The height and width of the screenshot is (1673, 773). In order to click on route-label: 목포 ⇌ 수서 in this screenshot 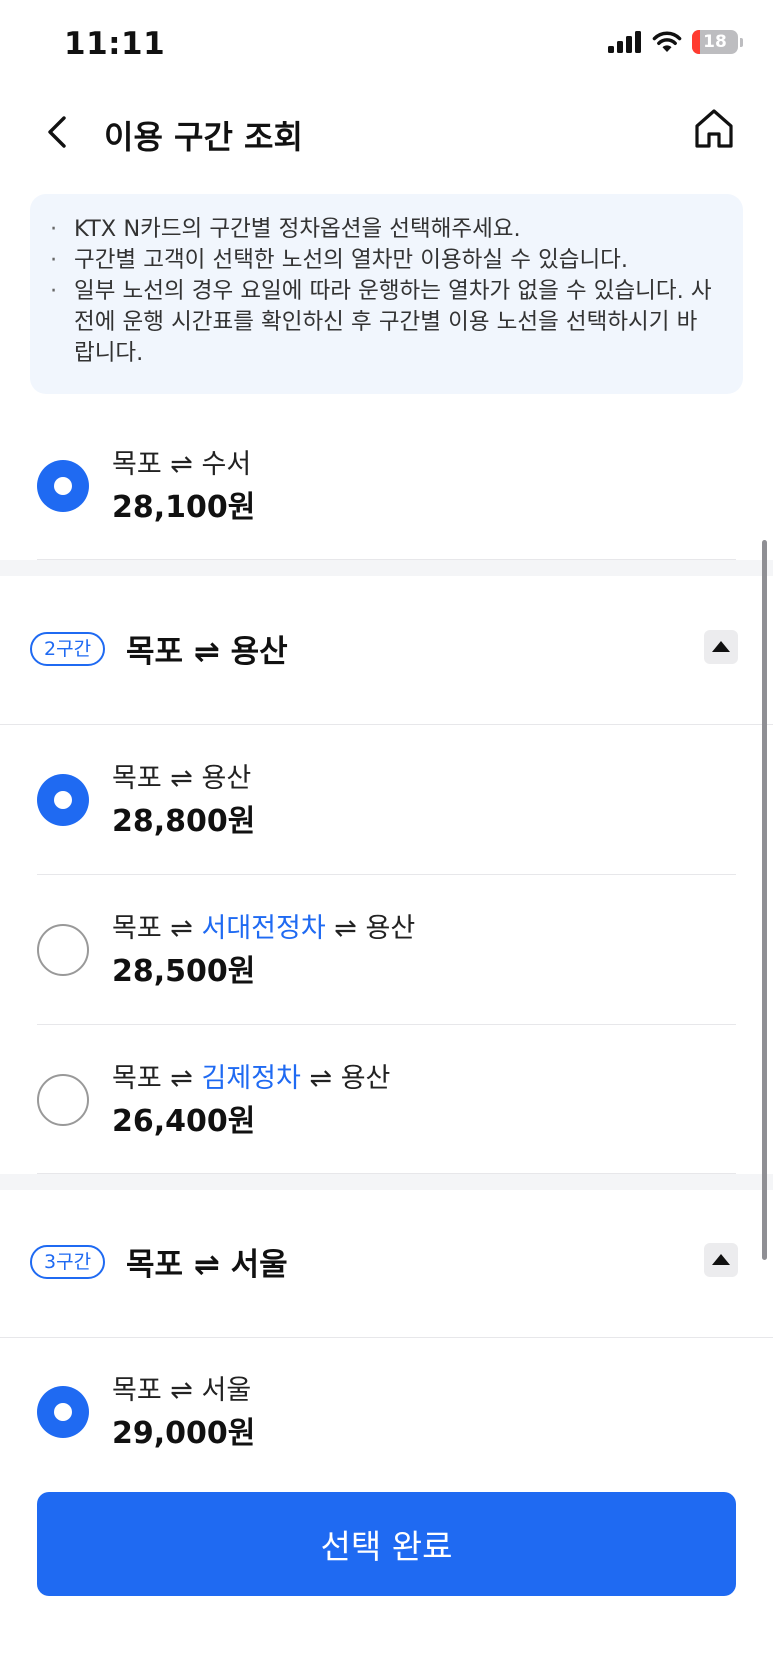, I will do `click(182, 464)`.